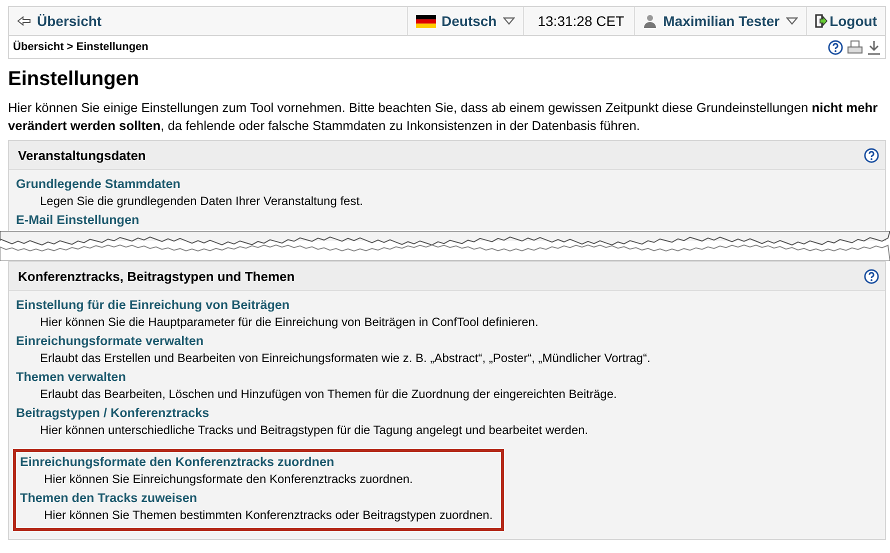  What do you see at coordinates (113, 413) in the screenshot?
I see `settings-link: Beitragstypen / Konferenztracks` at bounding box center [113, 413].